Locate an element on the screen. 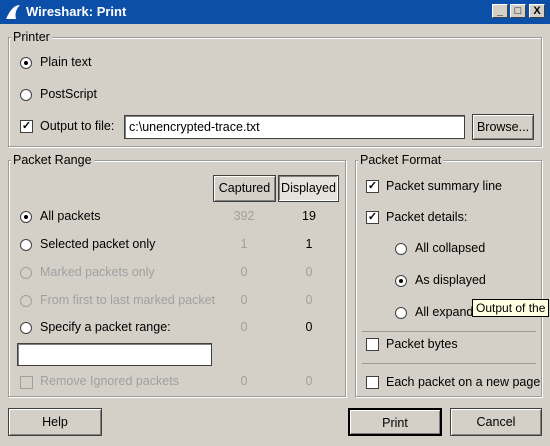 This screenshot has height=446, width=550. first-to-last-label: From first to last marked packet is located at coordinates (128, 300).